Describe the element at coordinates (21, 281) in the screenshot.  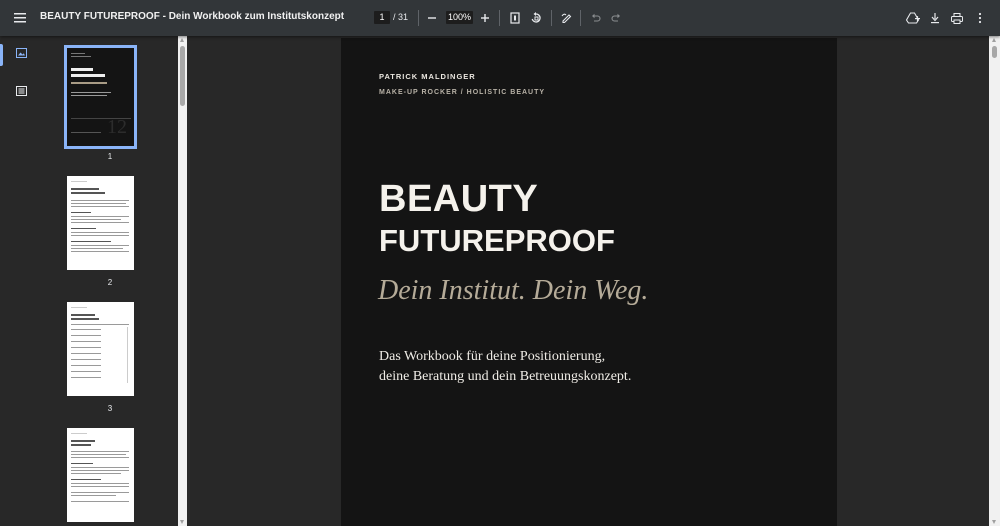
I see `sidebar` at that location.